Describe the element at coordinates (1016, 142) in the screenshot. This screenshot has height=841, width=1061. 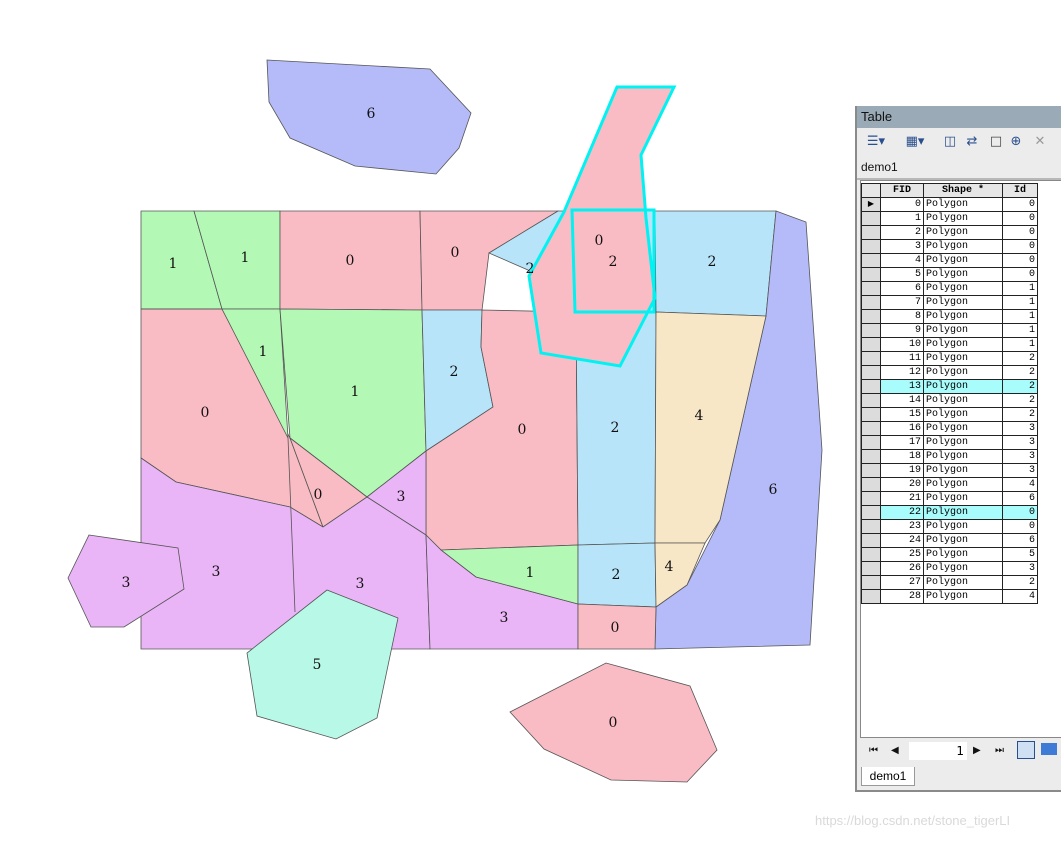
I see `zoom-to-selected-icon: ⊕` at that location.